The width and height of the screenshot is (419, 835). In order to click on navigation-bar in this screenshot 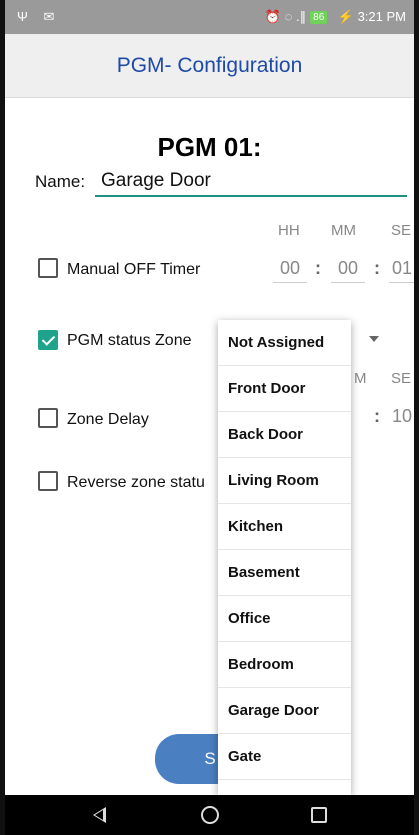, I will do `click(209, 815)`.